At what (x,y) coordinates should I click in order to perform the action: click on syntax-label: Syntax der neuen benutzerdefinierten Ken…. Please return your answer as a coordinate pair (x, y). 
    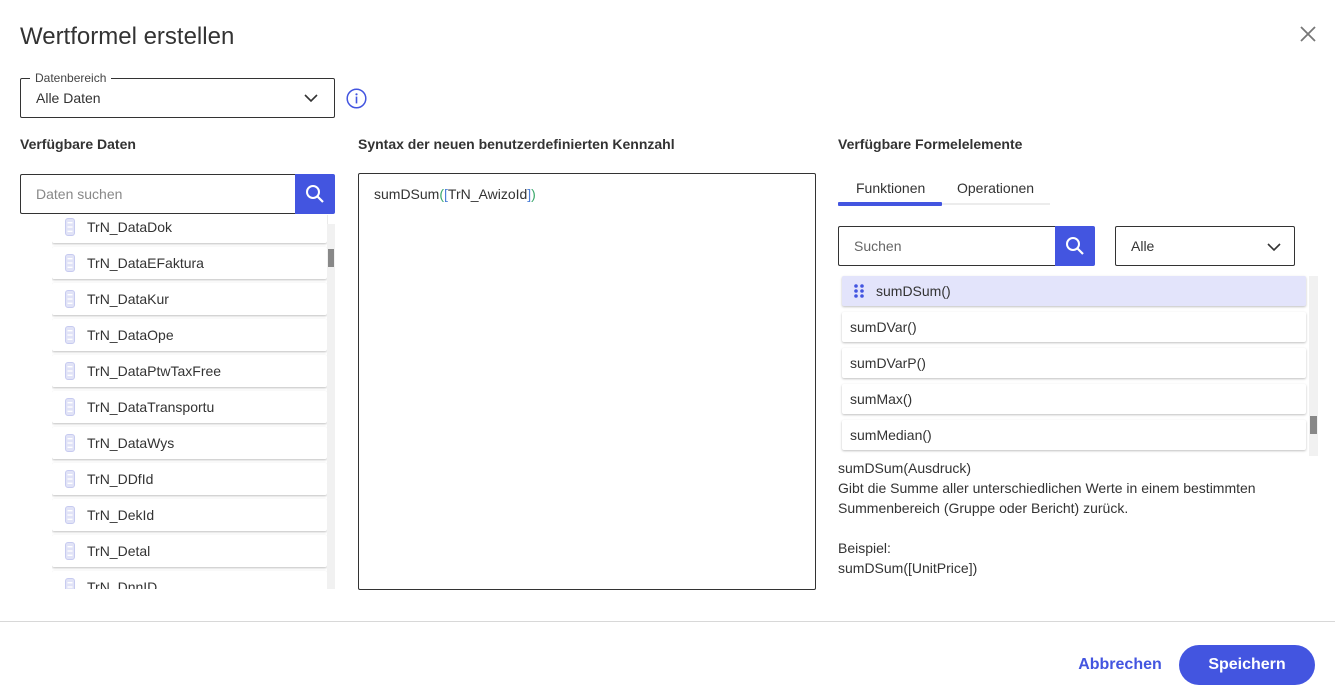
    Looking at the image, I should click on (516, 144).